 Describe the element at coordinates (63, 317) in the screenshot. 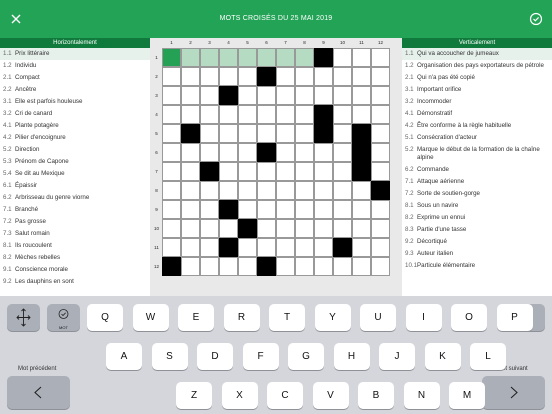

I see `word-check-button: MOT` at that location.